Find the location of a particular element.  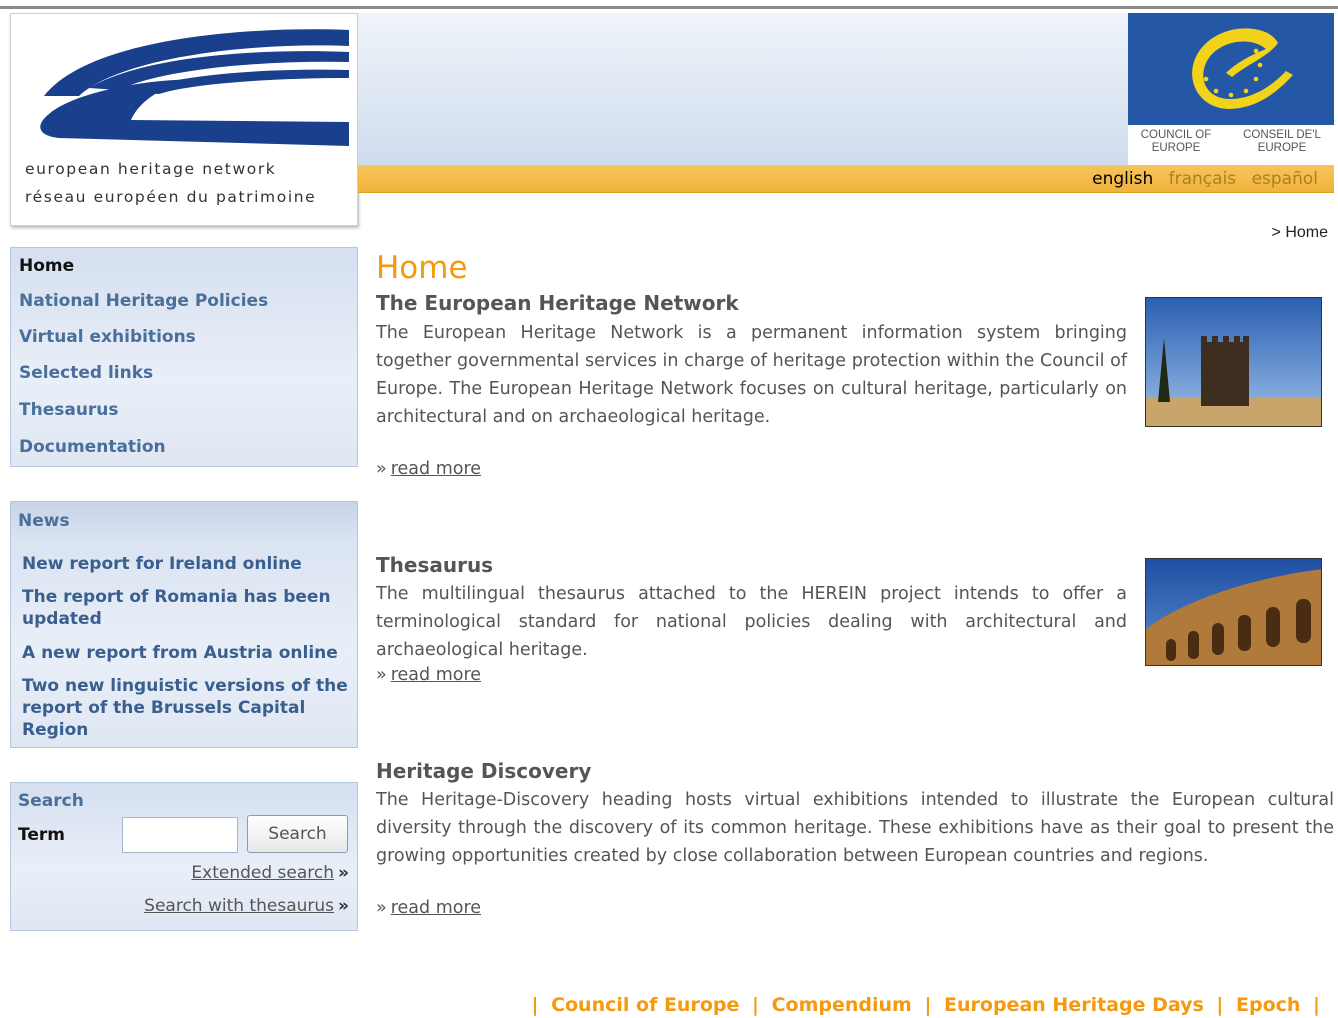

breadcrumb: > Home is located at coordinates (1299, 232).